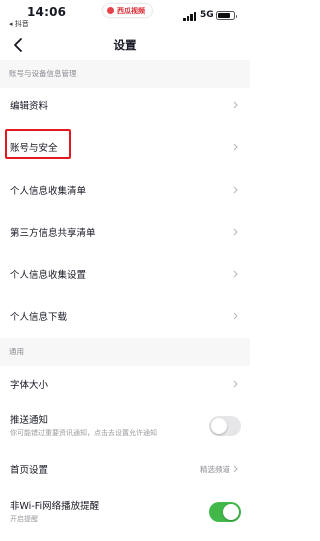 The height and width of the screenshot is (541, 320). What do you see at coordinates (29, 420) in the screenshot?
I see `settings-item-label: 推送通知` at bounding box center [29, 420].